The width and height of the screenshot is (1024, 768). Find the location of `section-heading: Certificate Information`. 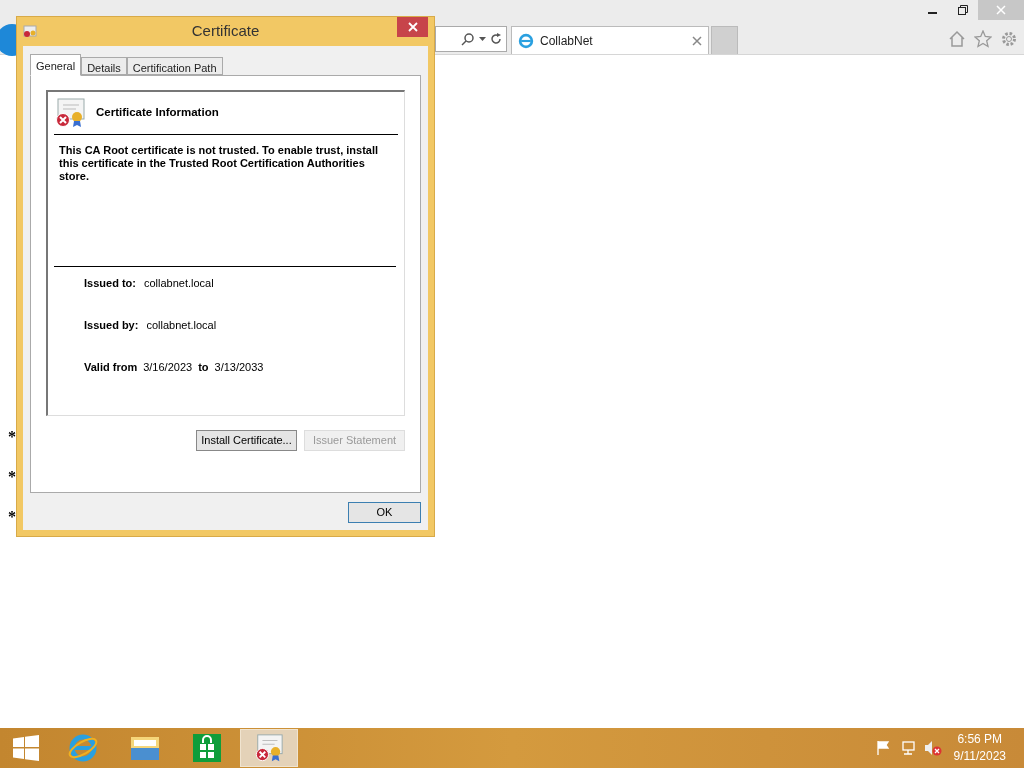

section-heading: Certificate Information is located at coordinates (157, 113).